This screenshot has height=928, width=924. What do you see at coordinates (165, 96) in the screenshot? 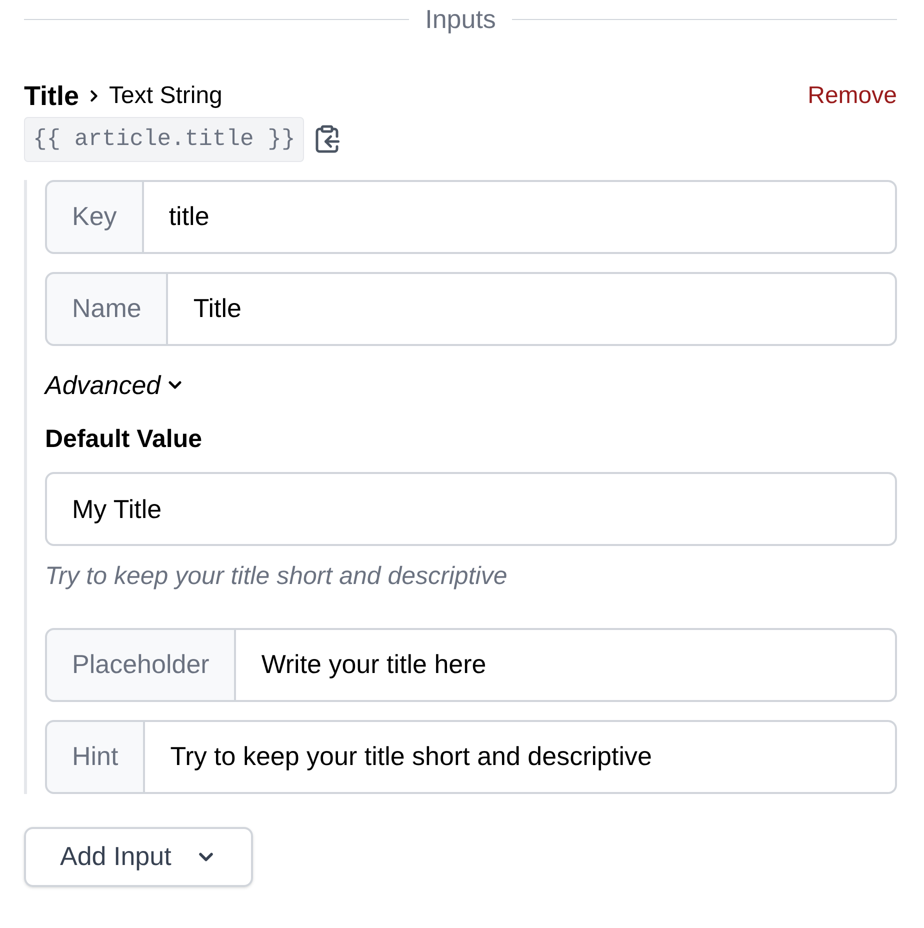
I see `input-type: Text String` at bounding box center [165, 96].